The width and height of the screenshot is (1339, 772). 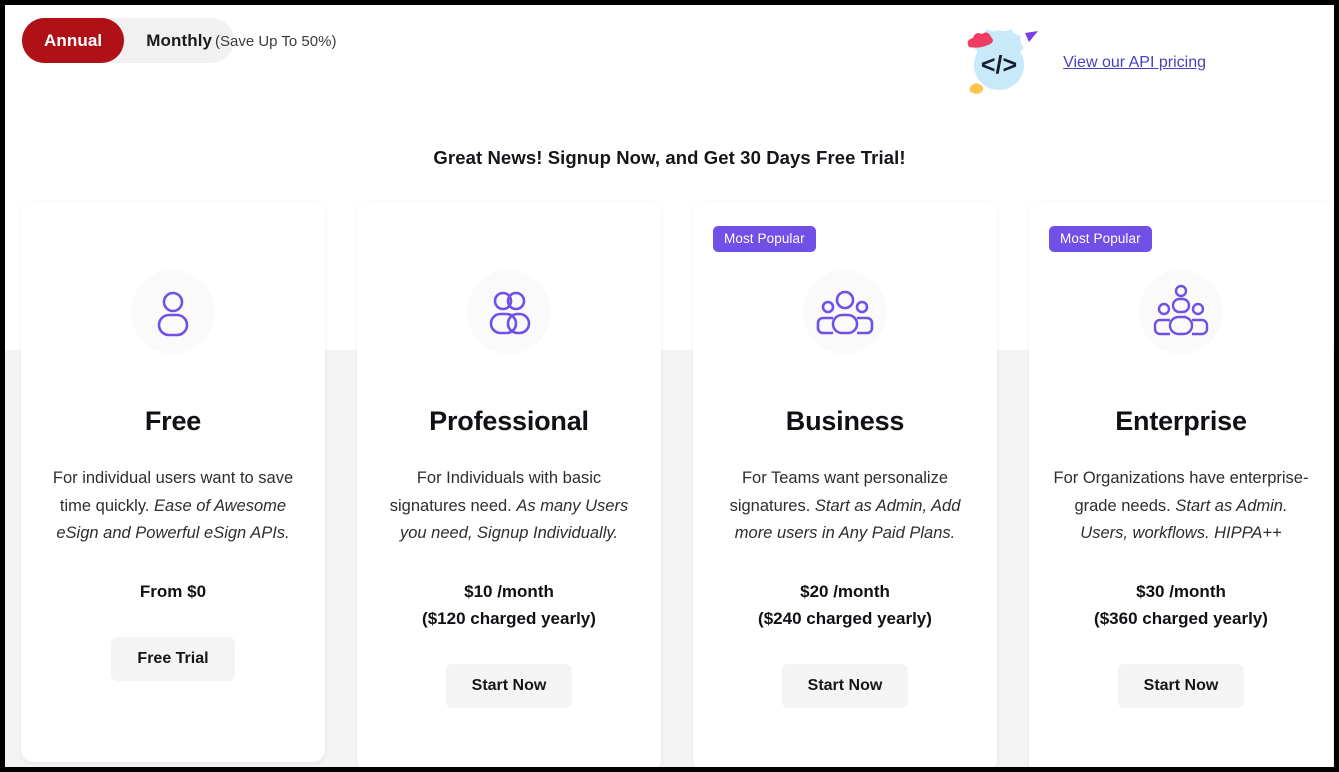 What do you see at coordinates (173, 312) in the screenshot?
I see `single-person-icon` at bounding box center [173, 312].